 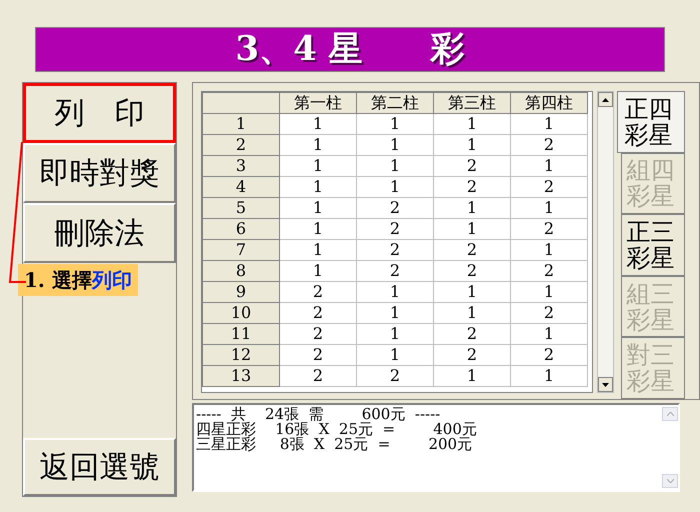 I want to click on row-header: 2, so click(x=241, y=145).